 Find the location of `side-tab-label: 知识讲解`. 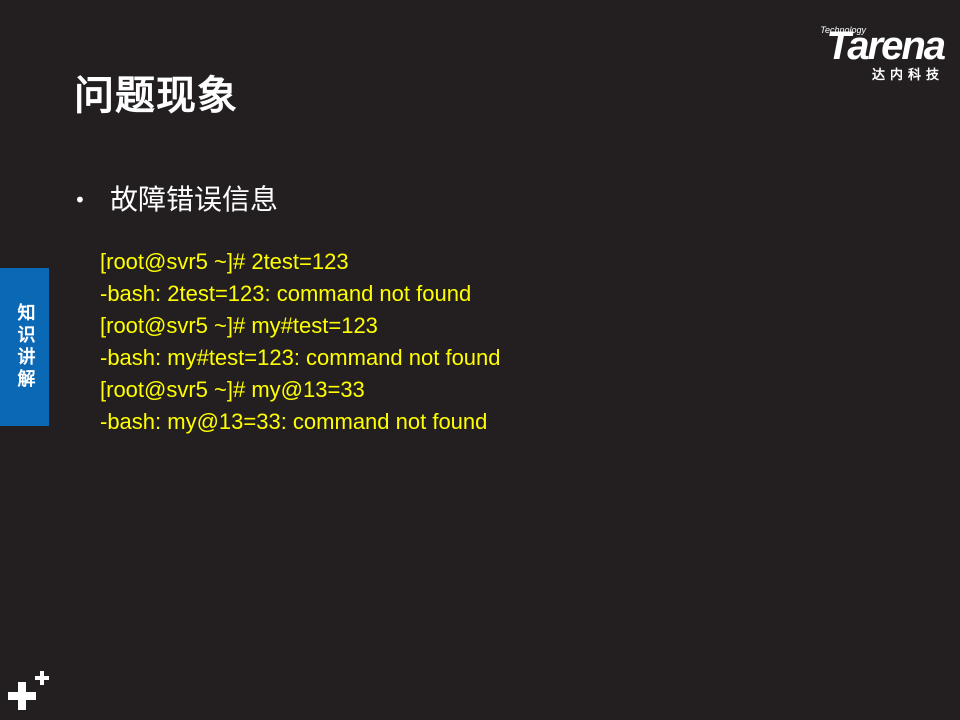

side-tab-label: 知识讲解 is located at coordinates (25, 347).